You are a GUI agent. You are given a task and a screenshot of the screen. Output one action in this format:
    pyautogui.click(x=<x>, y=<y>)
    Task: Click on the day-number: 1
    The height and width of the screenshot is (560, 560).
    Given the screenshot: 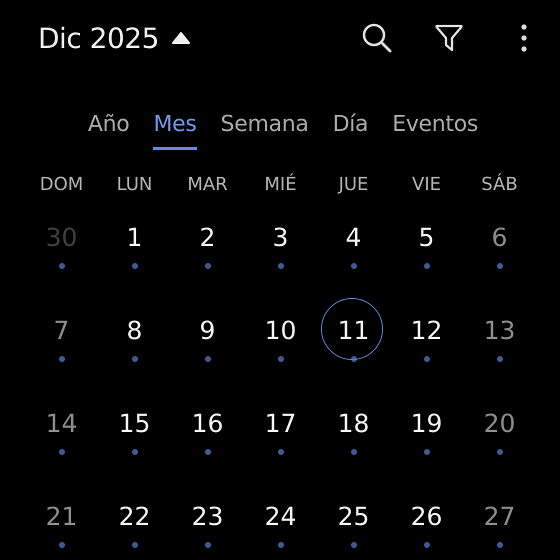 What is the action you would take?
    pyautogui.click(x=134, y=238)
    